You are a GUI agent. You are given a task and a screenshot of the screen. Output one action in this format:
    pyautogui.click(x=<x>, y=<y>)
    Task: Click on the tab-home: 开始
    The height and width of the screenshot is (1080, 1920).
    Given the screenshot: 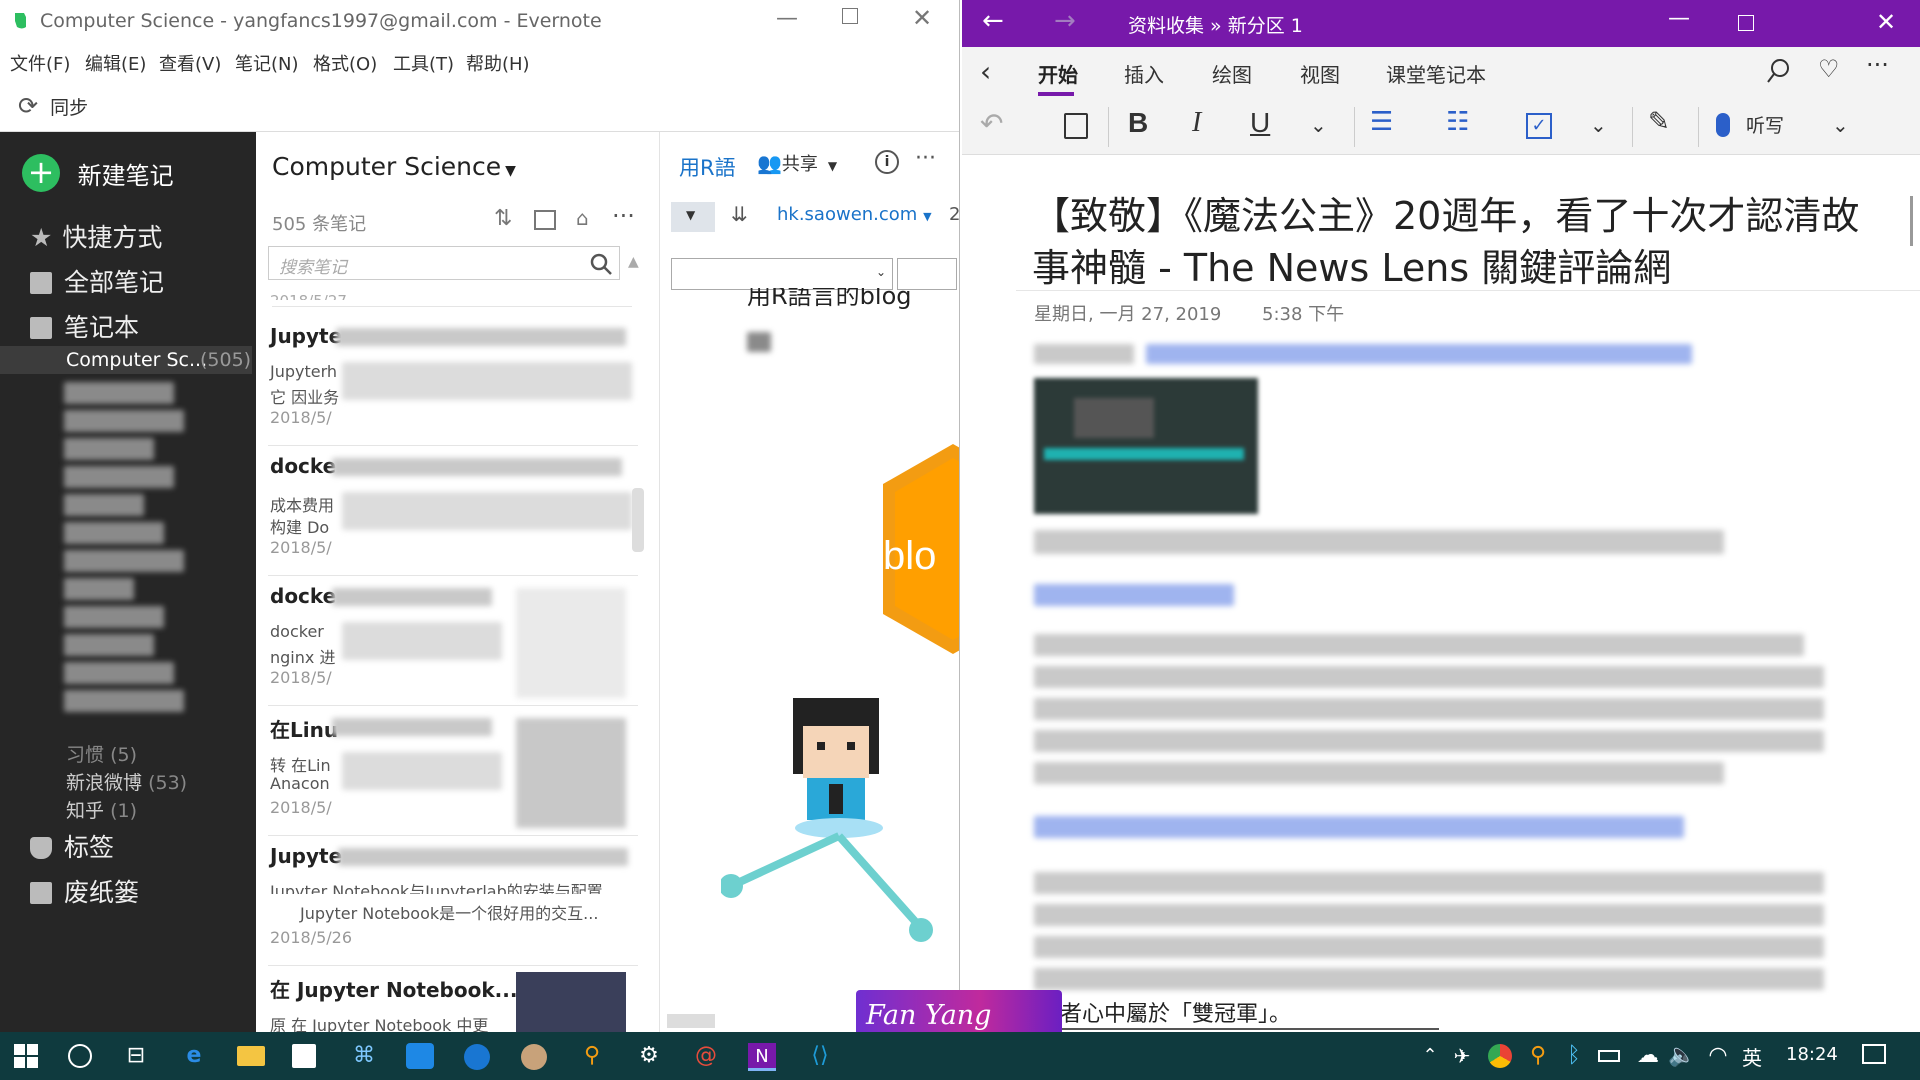 What is the action you would take?
    pyautogui.click(x=1058, y=77)
    